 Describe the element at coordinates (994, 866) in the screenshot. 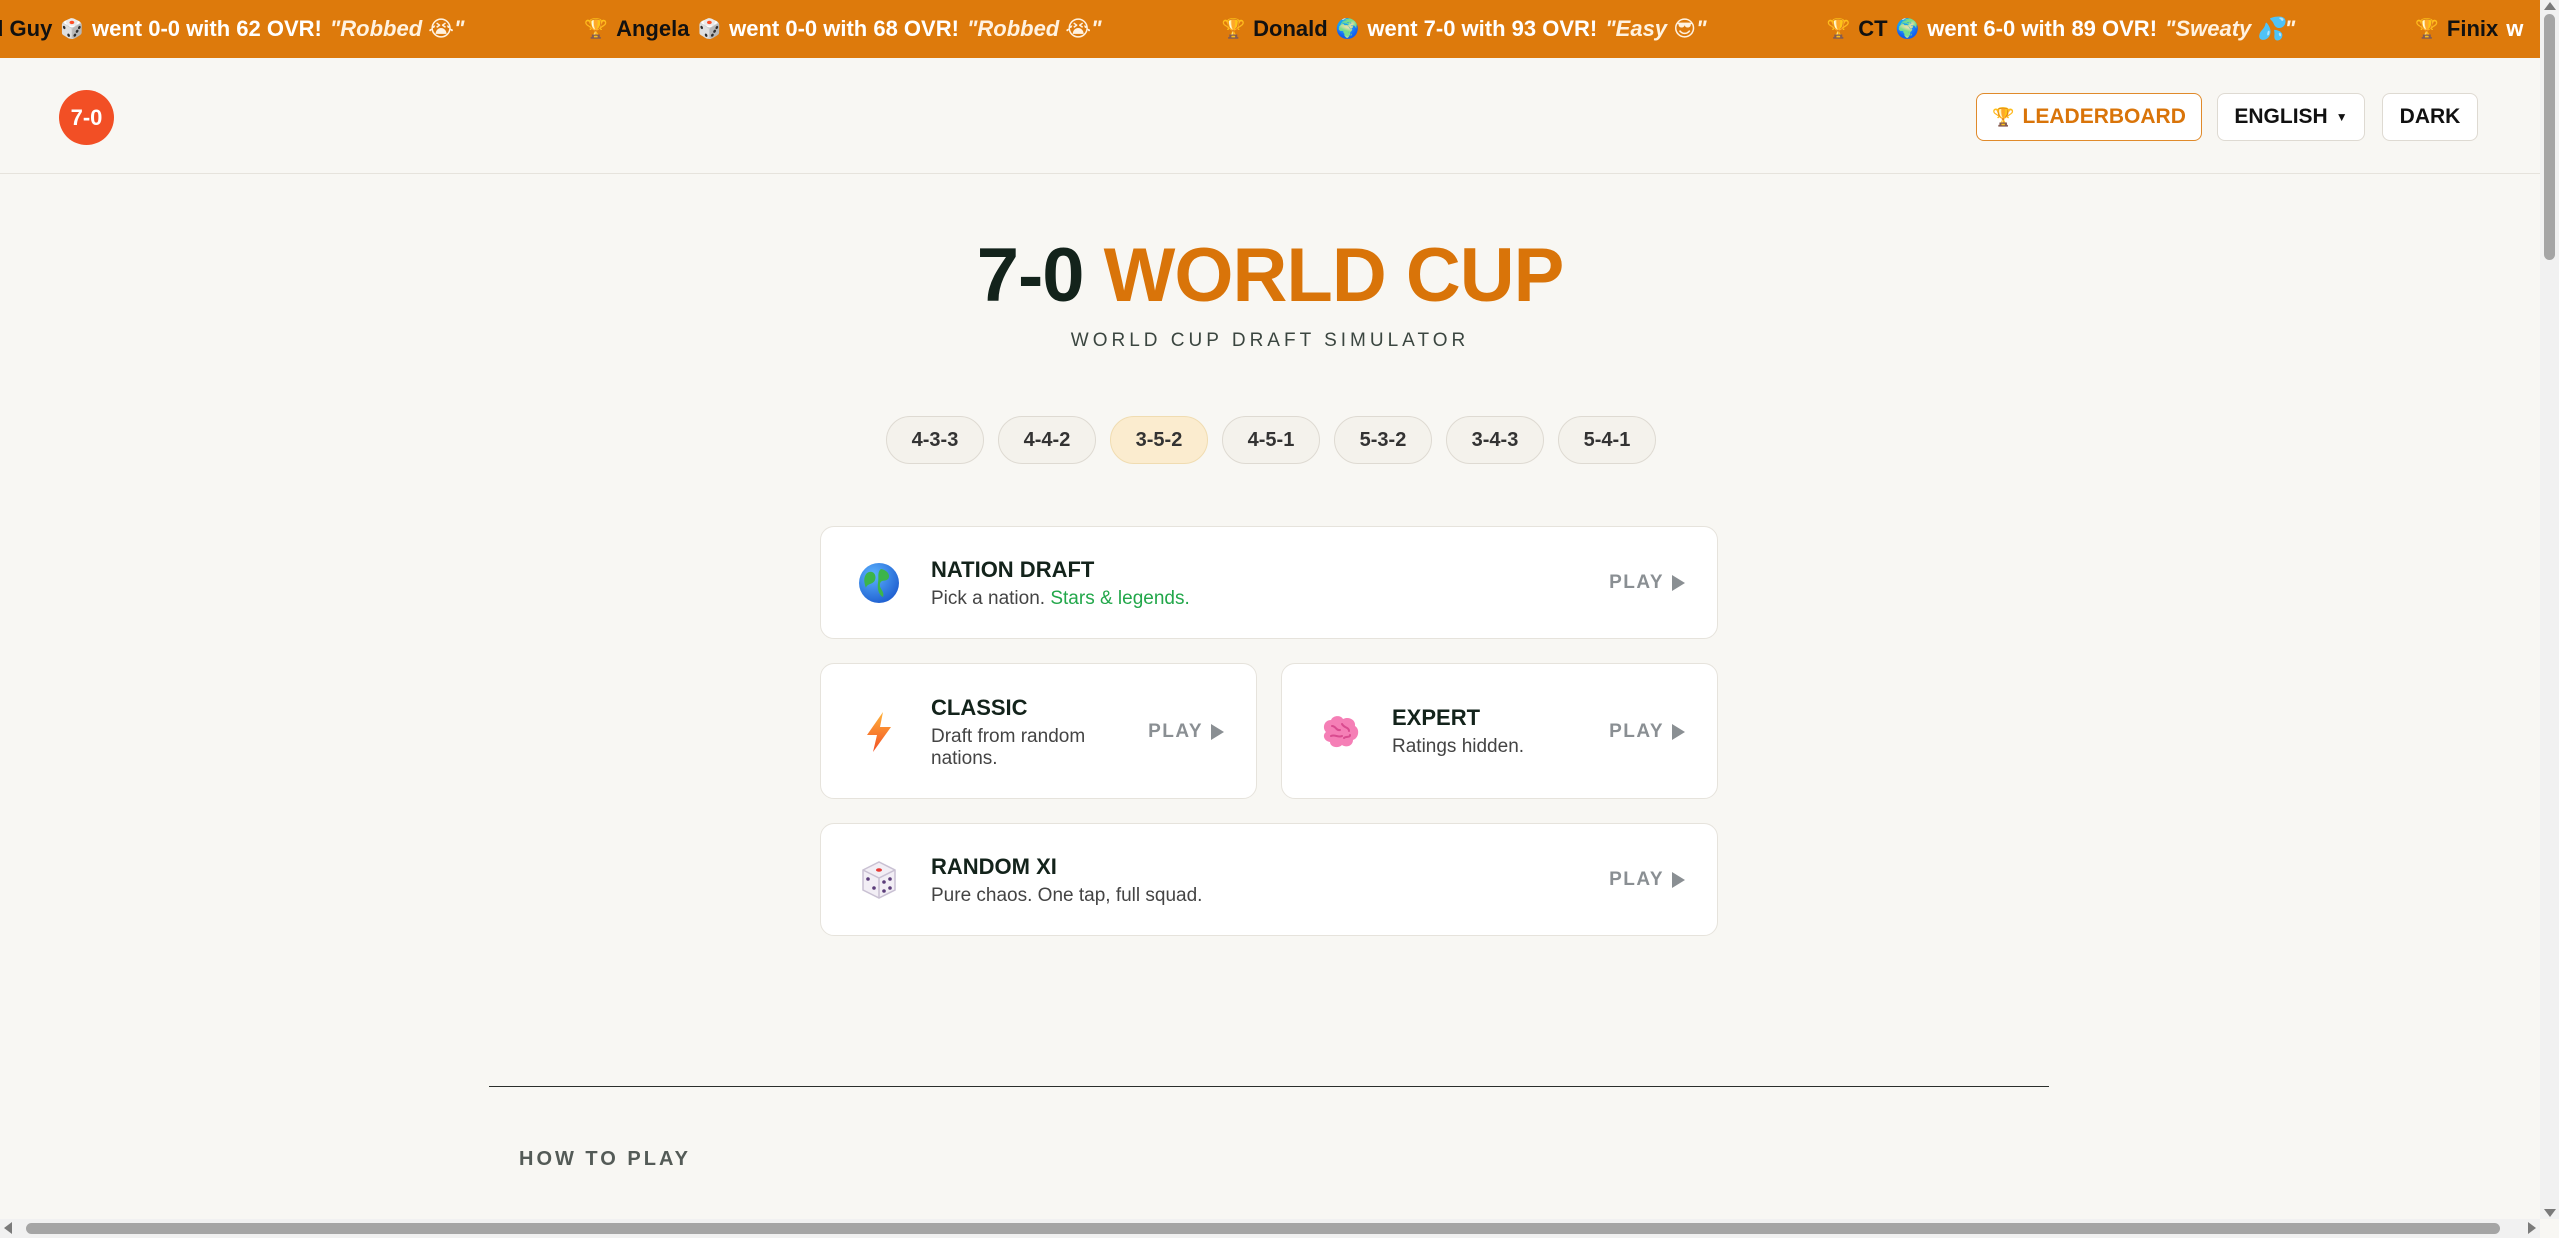

I see `mode-title: RANDOM XI` at that location.